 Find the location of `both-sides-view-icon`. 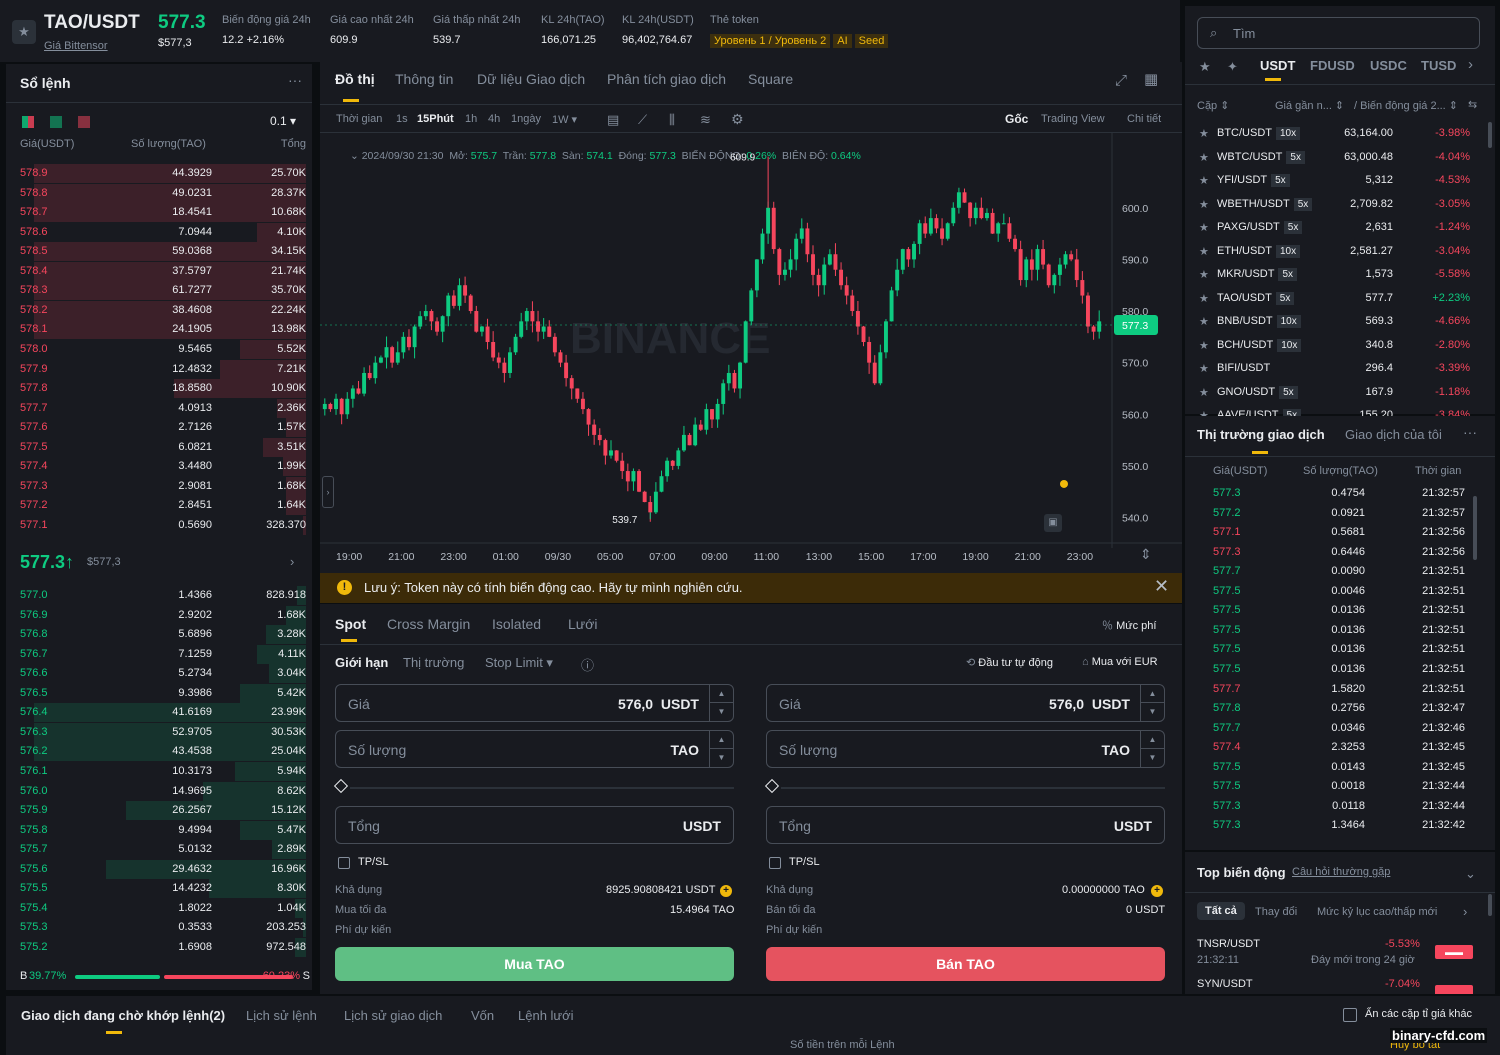

both-sides-view-icon is located at coordinates (28, 122).